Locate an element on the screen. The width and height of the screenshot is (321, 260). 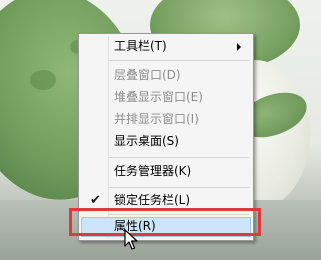
menu-item-label: 任务管理器(K) is located at coordinates (153, 171).